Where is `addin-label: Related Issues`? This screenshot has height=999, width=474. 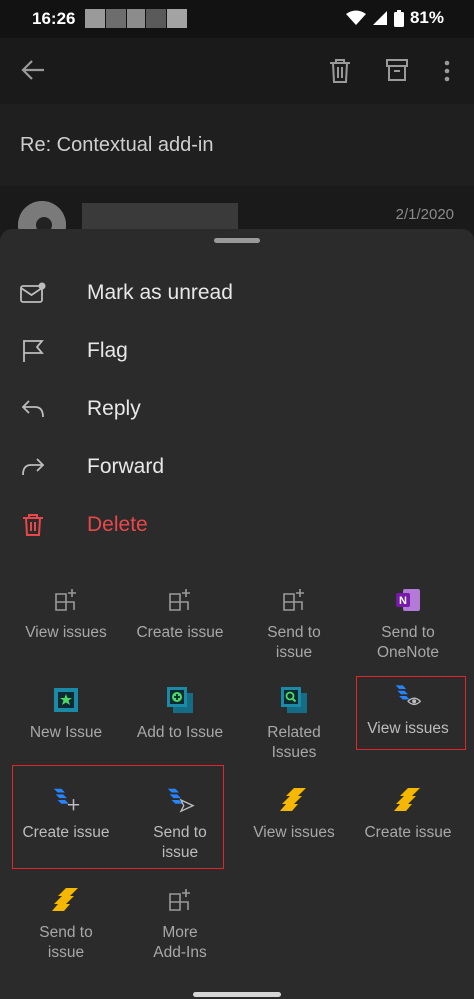 addin-label: Related Issues is located at coordinates (294, 742).